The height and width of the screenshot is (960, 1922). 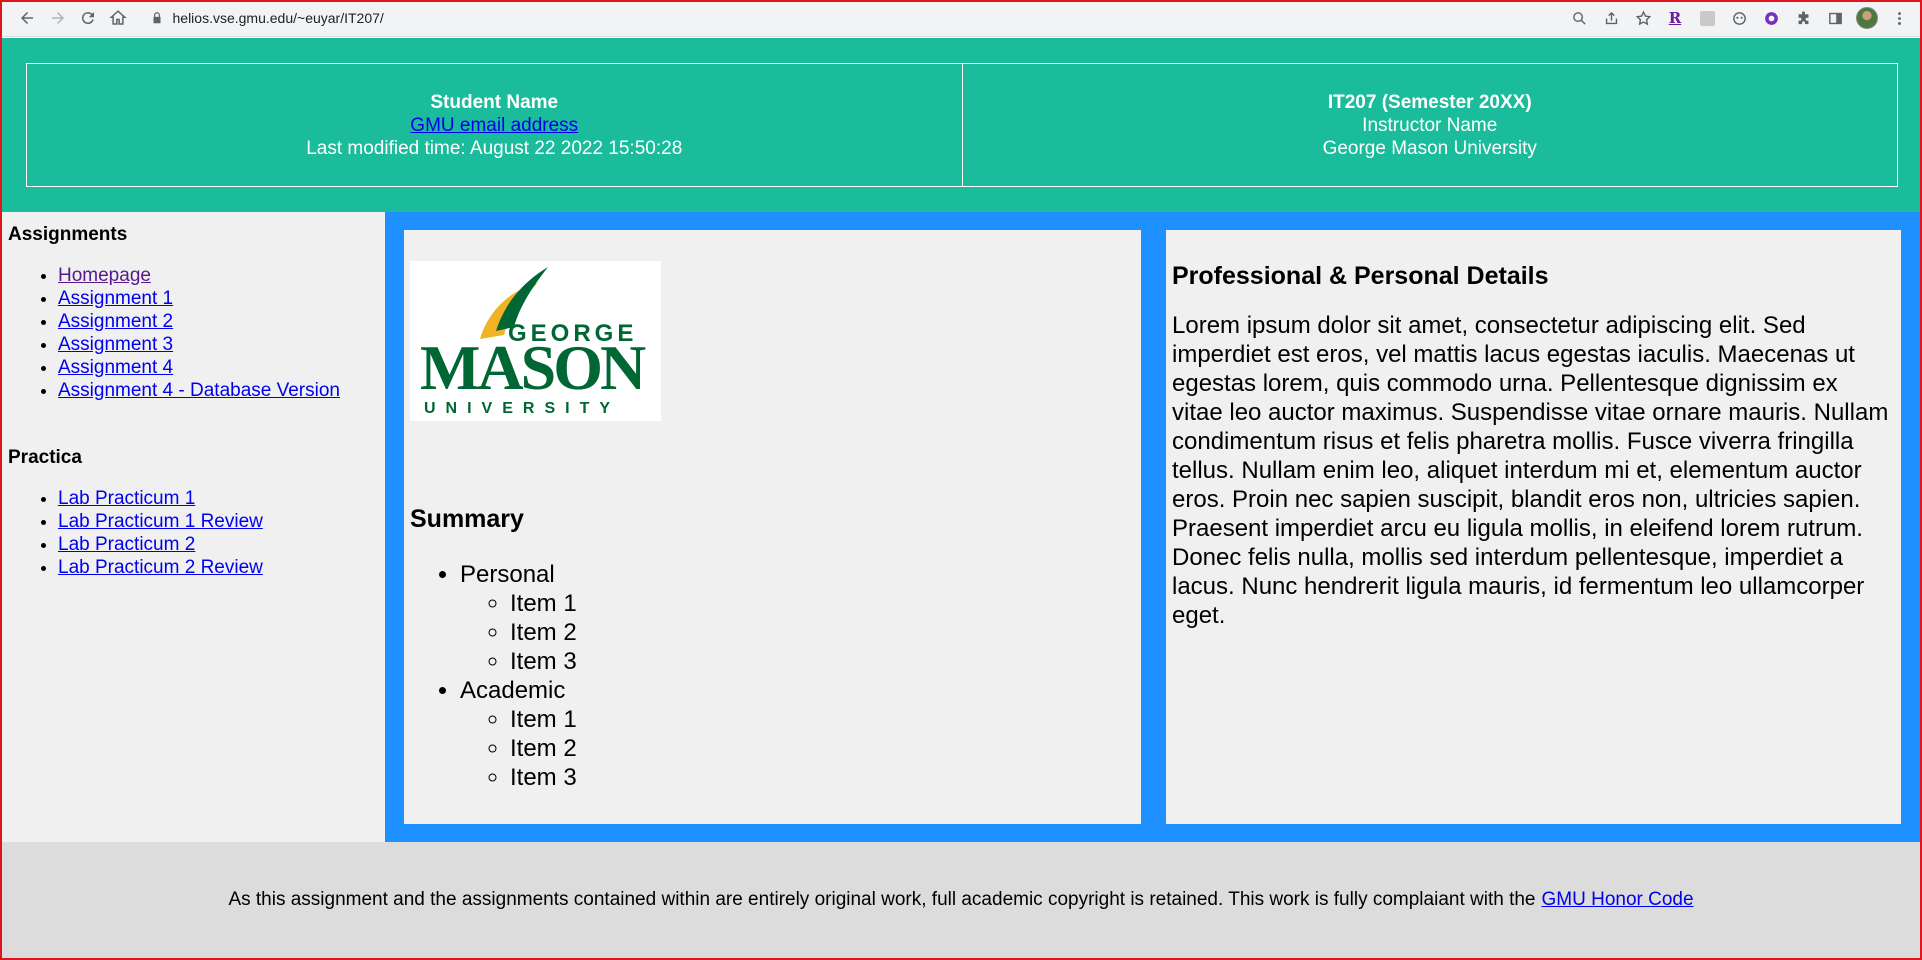 I want to click on summary-group-personal: Personal, so click(x=507, y=574).